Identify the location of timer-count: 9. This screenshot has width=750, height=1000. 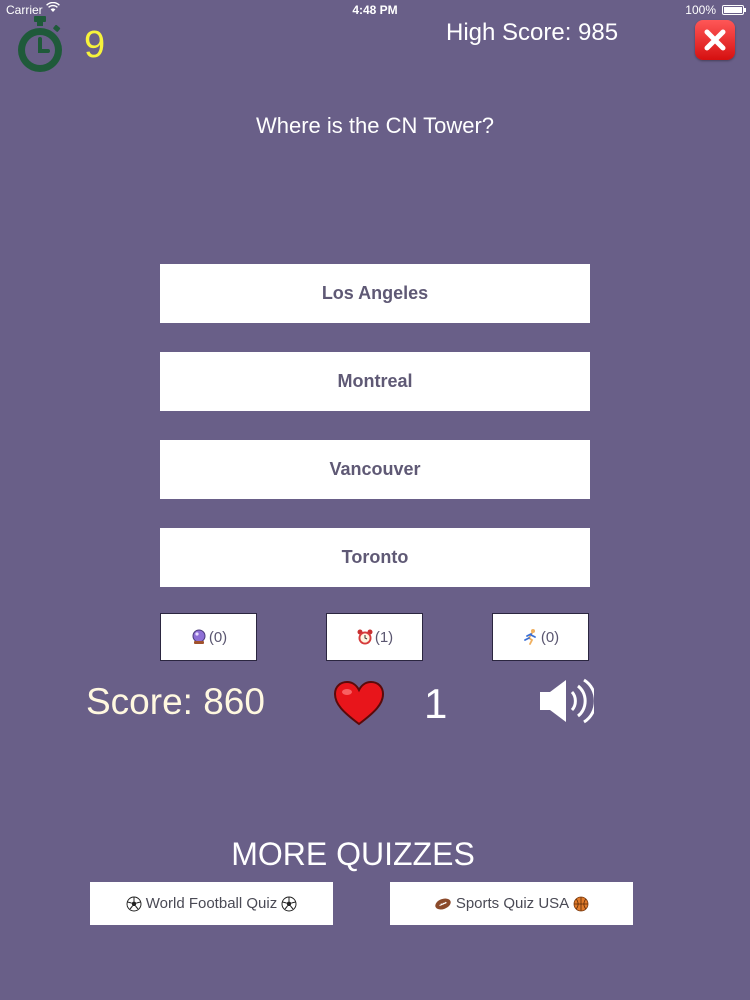
(95, 45).